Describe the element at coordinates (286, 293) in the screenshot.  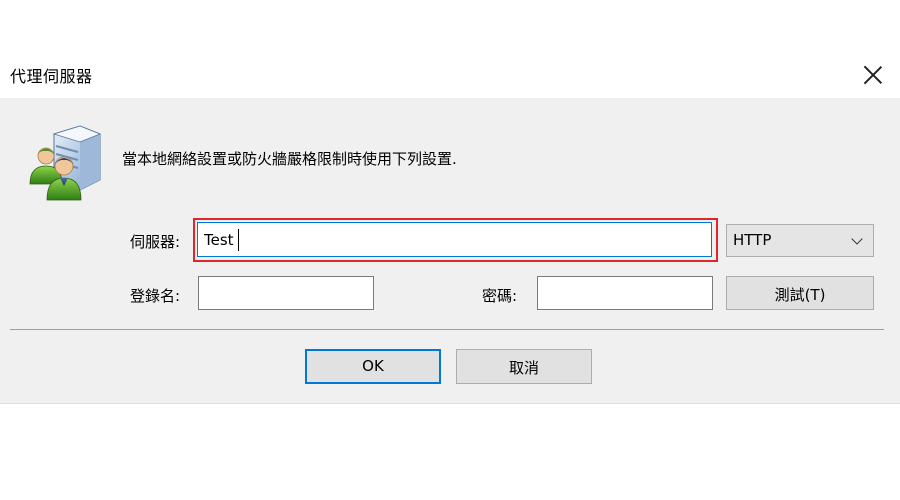
I see `username-input` at that location.